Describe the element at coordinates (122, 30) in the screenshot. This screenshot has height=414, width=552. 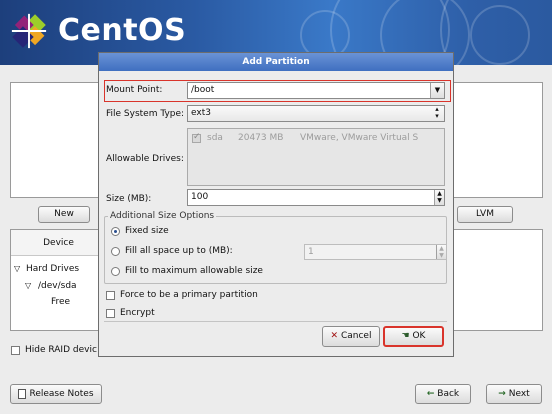
I see `brand-name: CentOS` at that location.